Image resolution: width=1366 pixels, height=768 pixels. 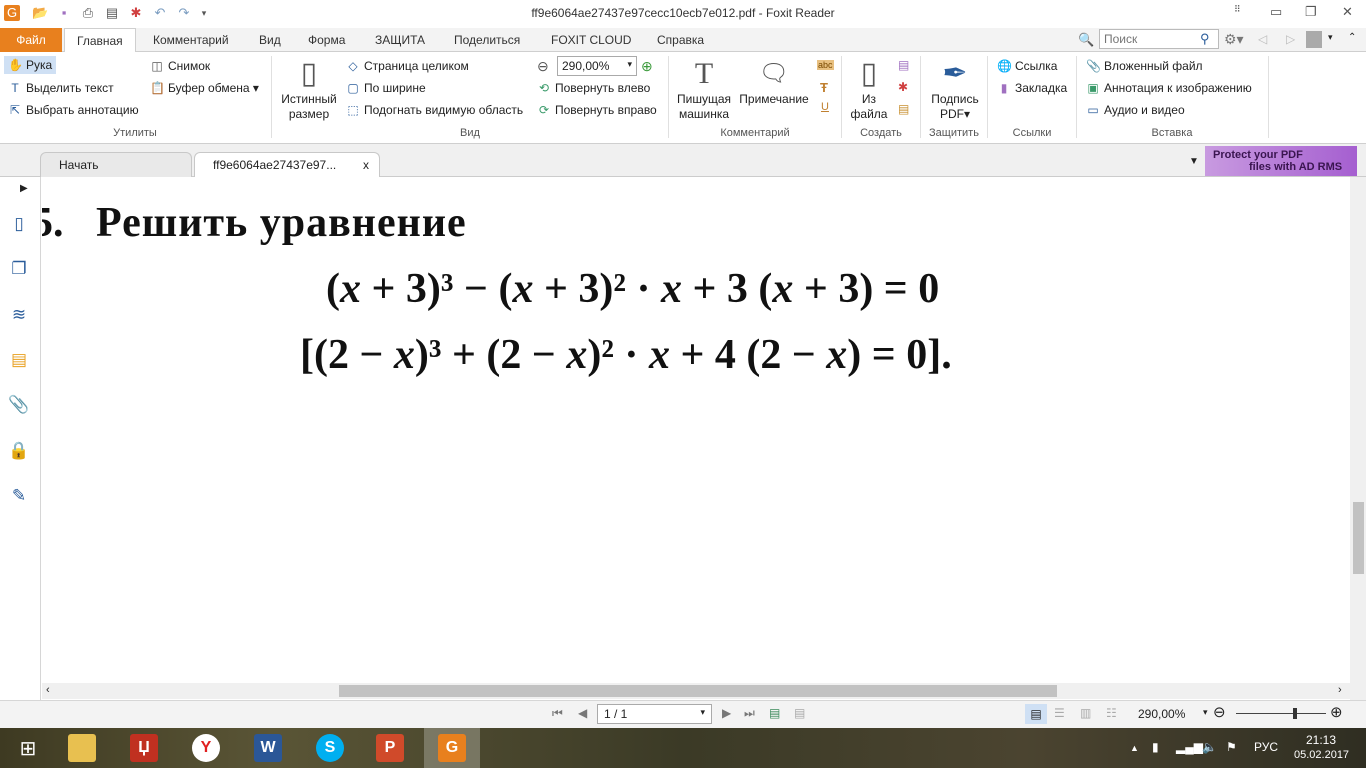 What do you see at coordinates (268, 748) in the screenshot?
I see `taskbar-word: W` at bounding box center [268, 748].